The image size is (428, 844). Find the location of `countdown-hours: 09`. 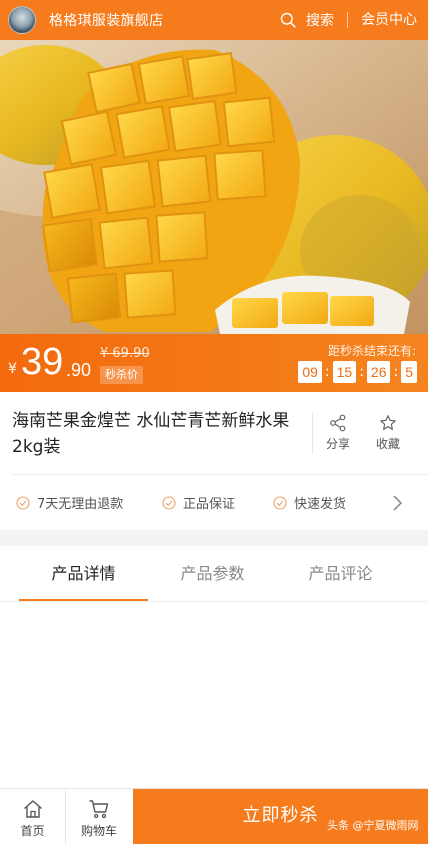

countdown-hours: 09 is located at coordinates (310, 372).